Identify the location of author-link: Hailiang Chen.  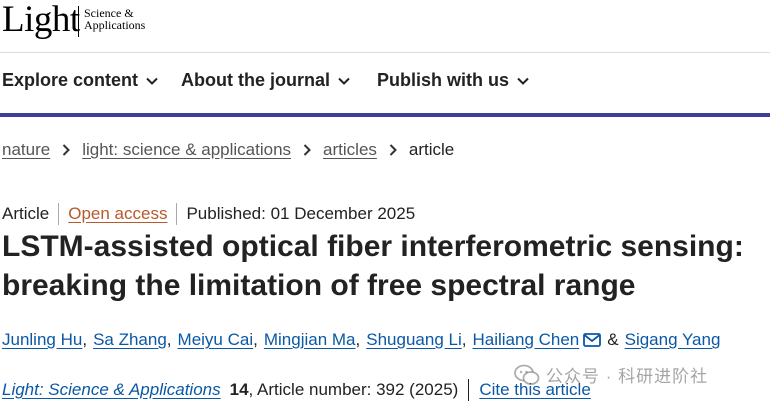
(525, 340).